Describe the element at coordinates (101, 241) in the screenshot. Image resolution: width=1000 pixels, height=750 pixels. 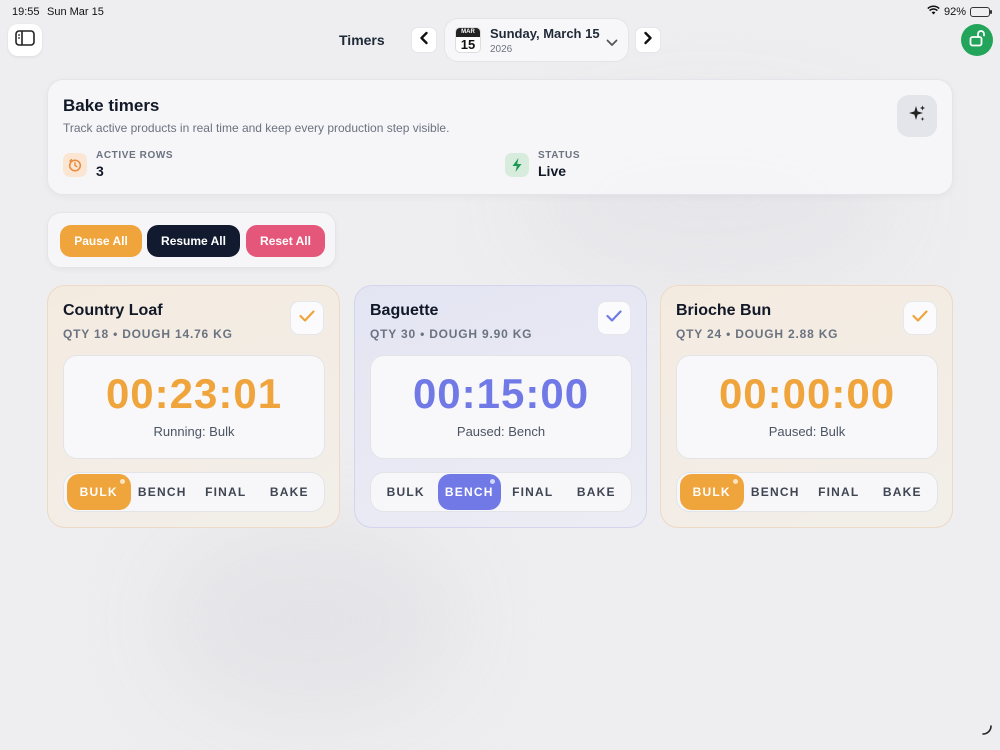
I see `pause-all-button: Pause All` at that location.